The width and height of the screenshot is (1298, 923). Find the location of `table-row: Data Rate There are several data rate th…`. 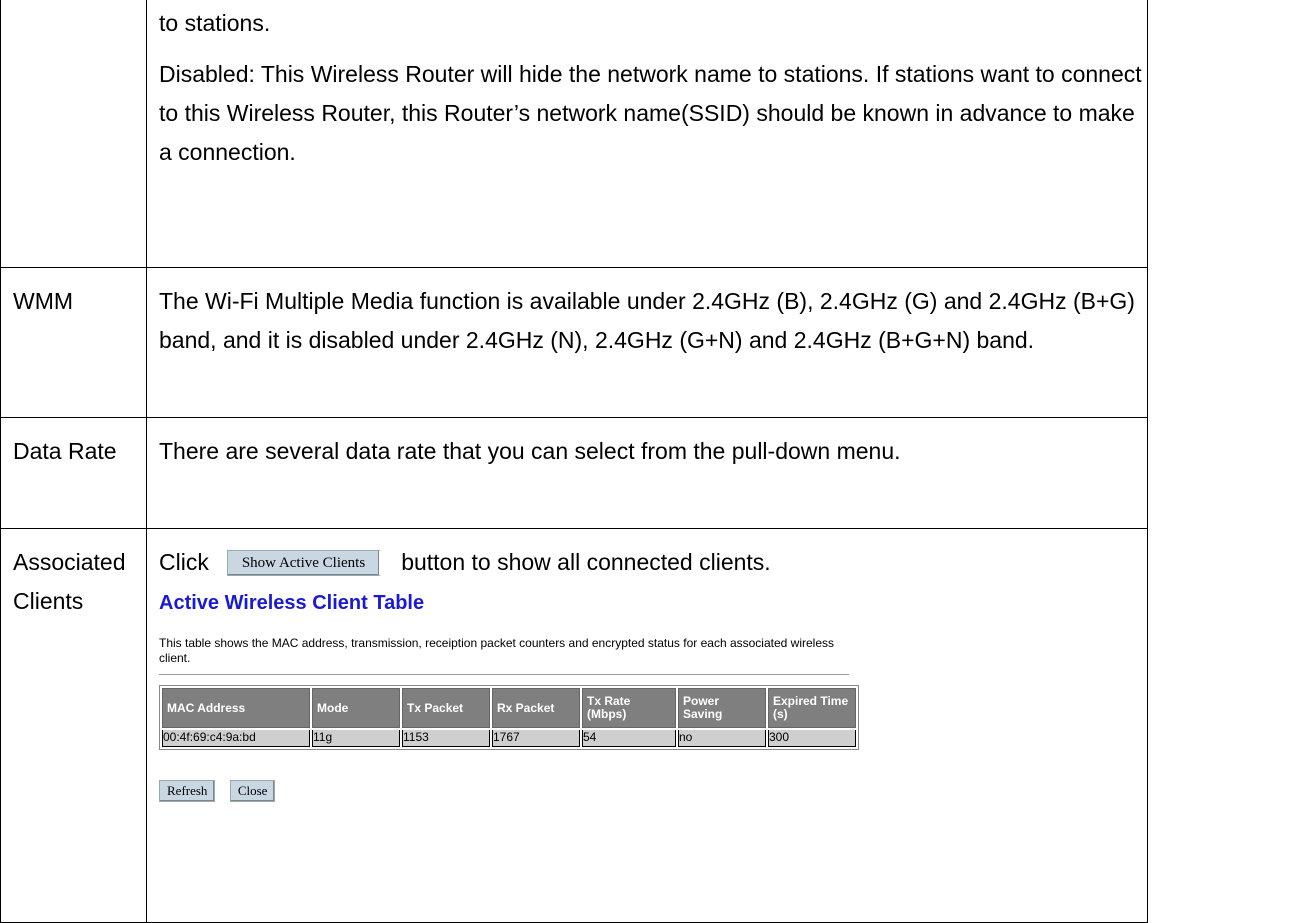

table-row: Data Rate There are several data rate th… is located at coordinates (574, 473).